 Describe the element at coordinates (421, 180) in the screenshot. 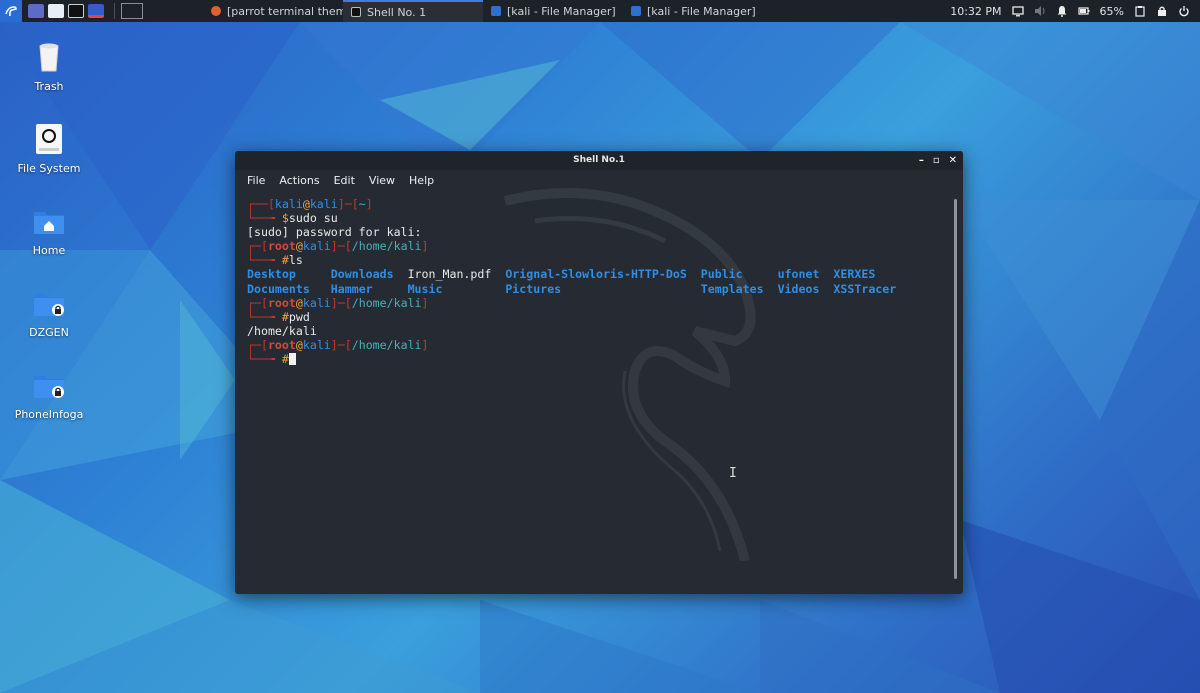

I see `menu-help: Help` at that location.